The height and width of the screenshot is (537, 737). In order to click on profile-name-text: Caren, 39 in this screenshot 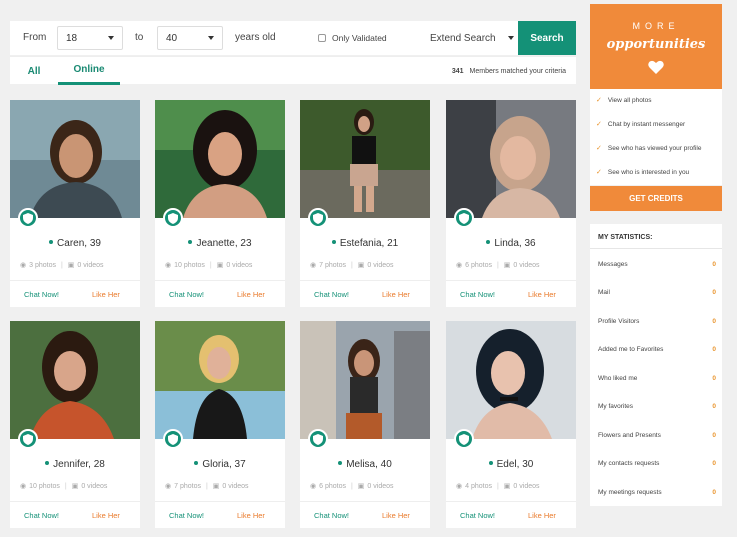, I will do `click(79, 243)`.